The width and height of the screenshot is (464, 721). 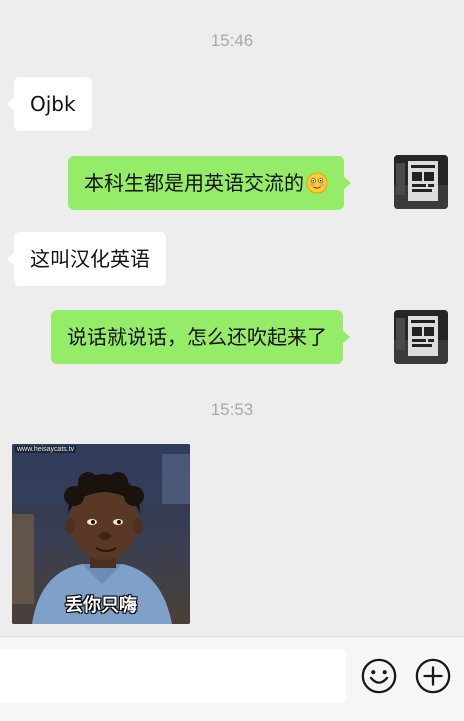 What do you see at coordinates (90, 259) in the screenshot?
I see `message-text: 这叫汉化英语` at bounding box center [90, 259].